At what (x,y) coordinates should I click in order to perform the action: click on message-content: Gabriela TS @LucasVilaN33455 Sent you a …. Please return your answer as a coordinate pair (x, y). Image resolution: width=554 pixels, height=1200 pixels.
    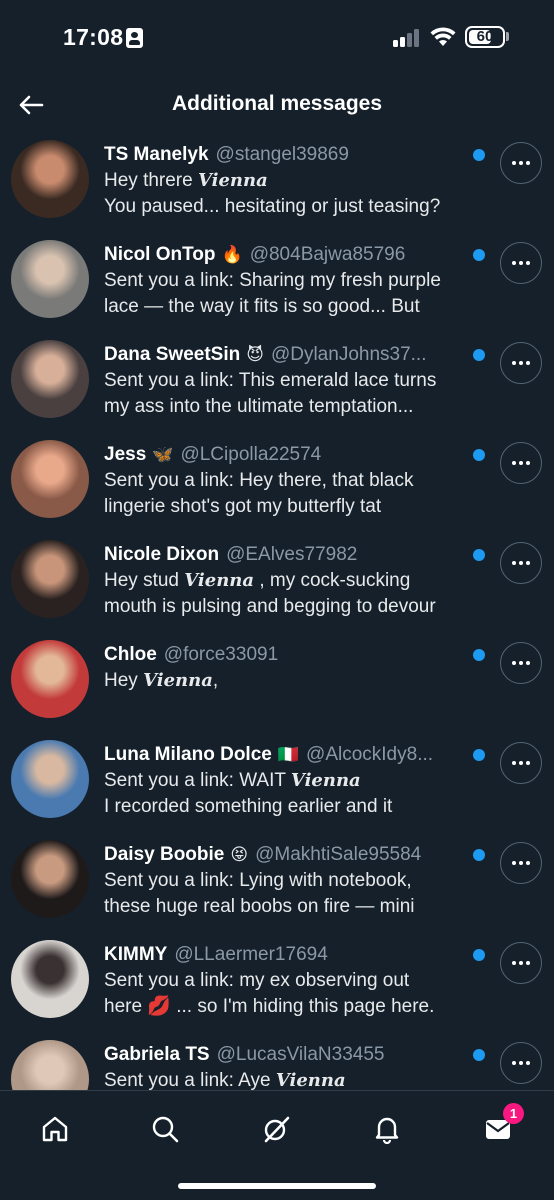
    Looking at the image, I should click on (294, 1066).